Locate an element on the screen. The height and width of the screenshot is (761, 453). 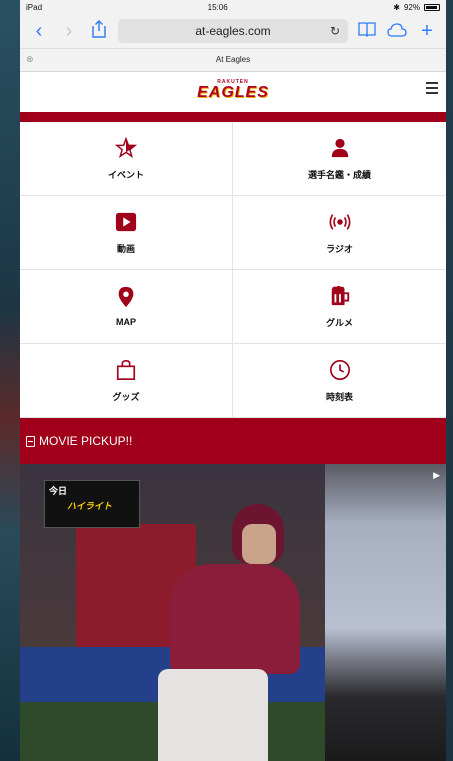
logo-text: EAGLES is located at coordinates (233, 92).